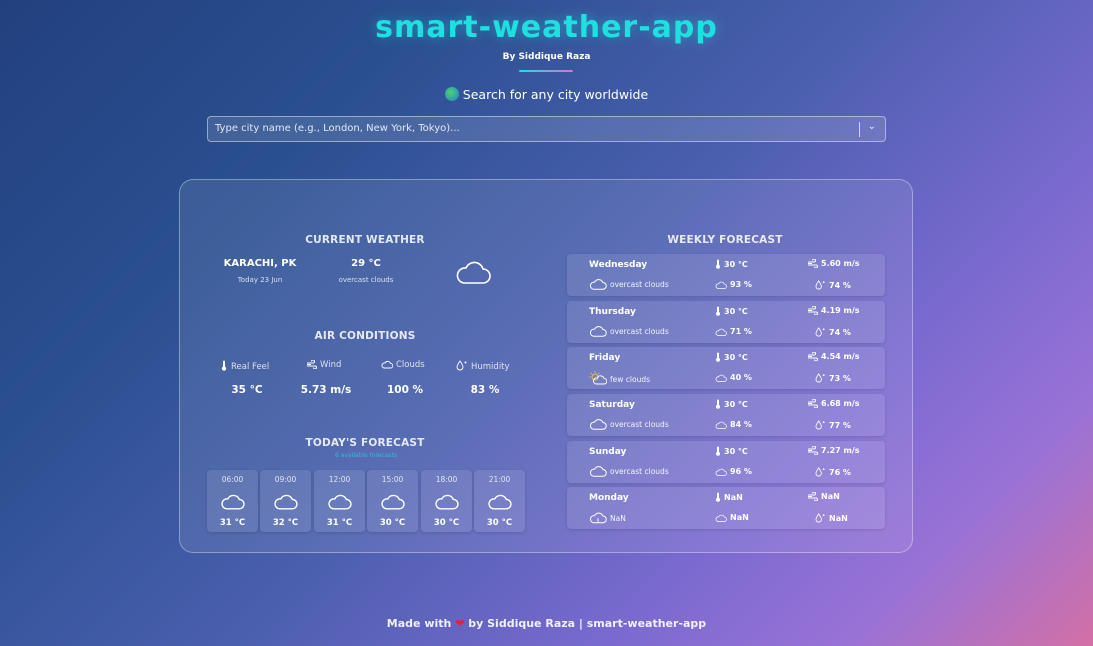  What do you see at coordinates (260, 263) in the screenshot?
I see `current-city: KARACHI, PK` at bounding box center [260, 263].